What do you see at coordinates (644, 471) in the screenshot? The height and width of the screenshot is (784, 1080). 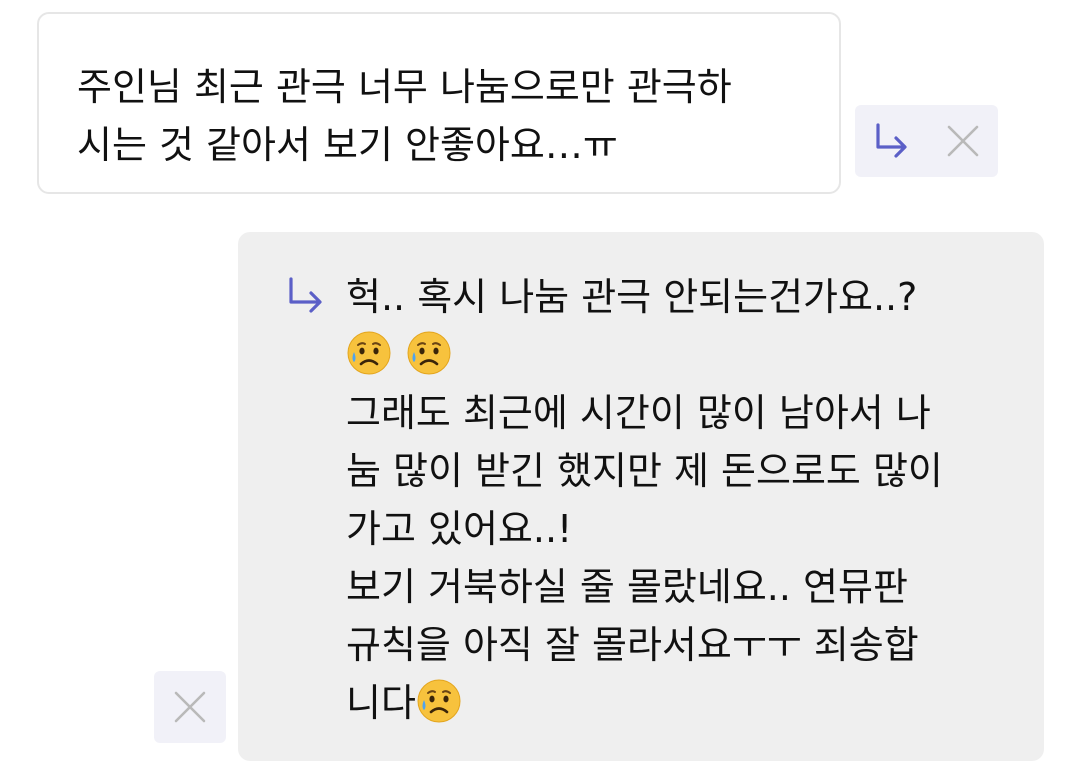 I see `reply-text-line-4: 눔 많이 받긴 했지만 제 돈으로도 많이` at bounding box center [644, 471].